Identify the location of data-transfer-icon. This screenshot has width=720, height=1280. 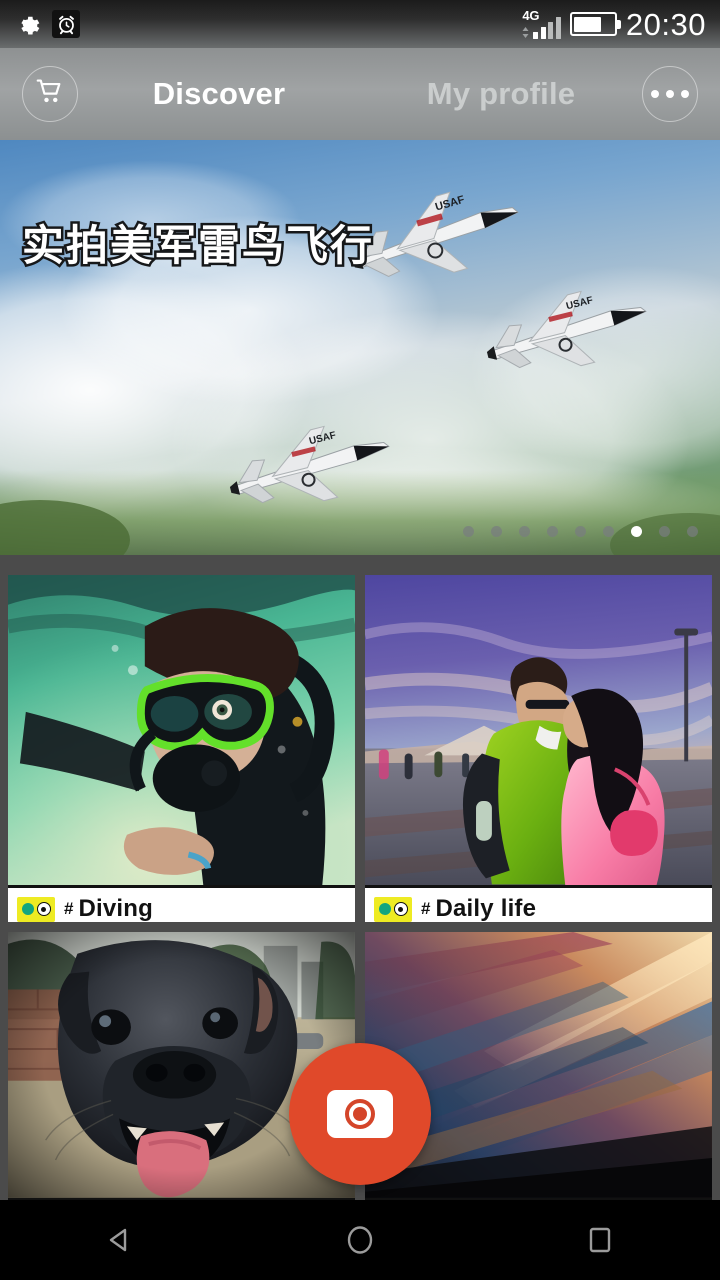
(525, 32).